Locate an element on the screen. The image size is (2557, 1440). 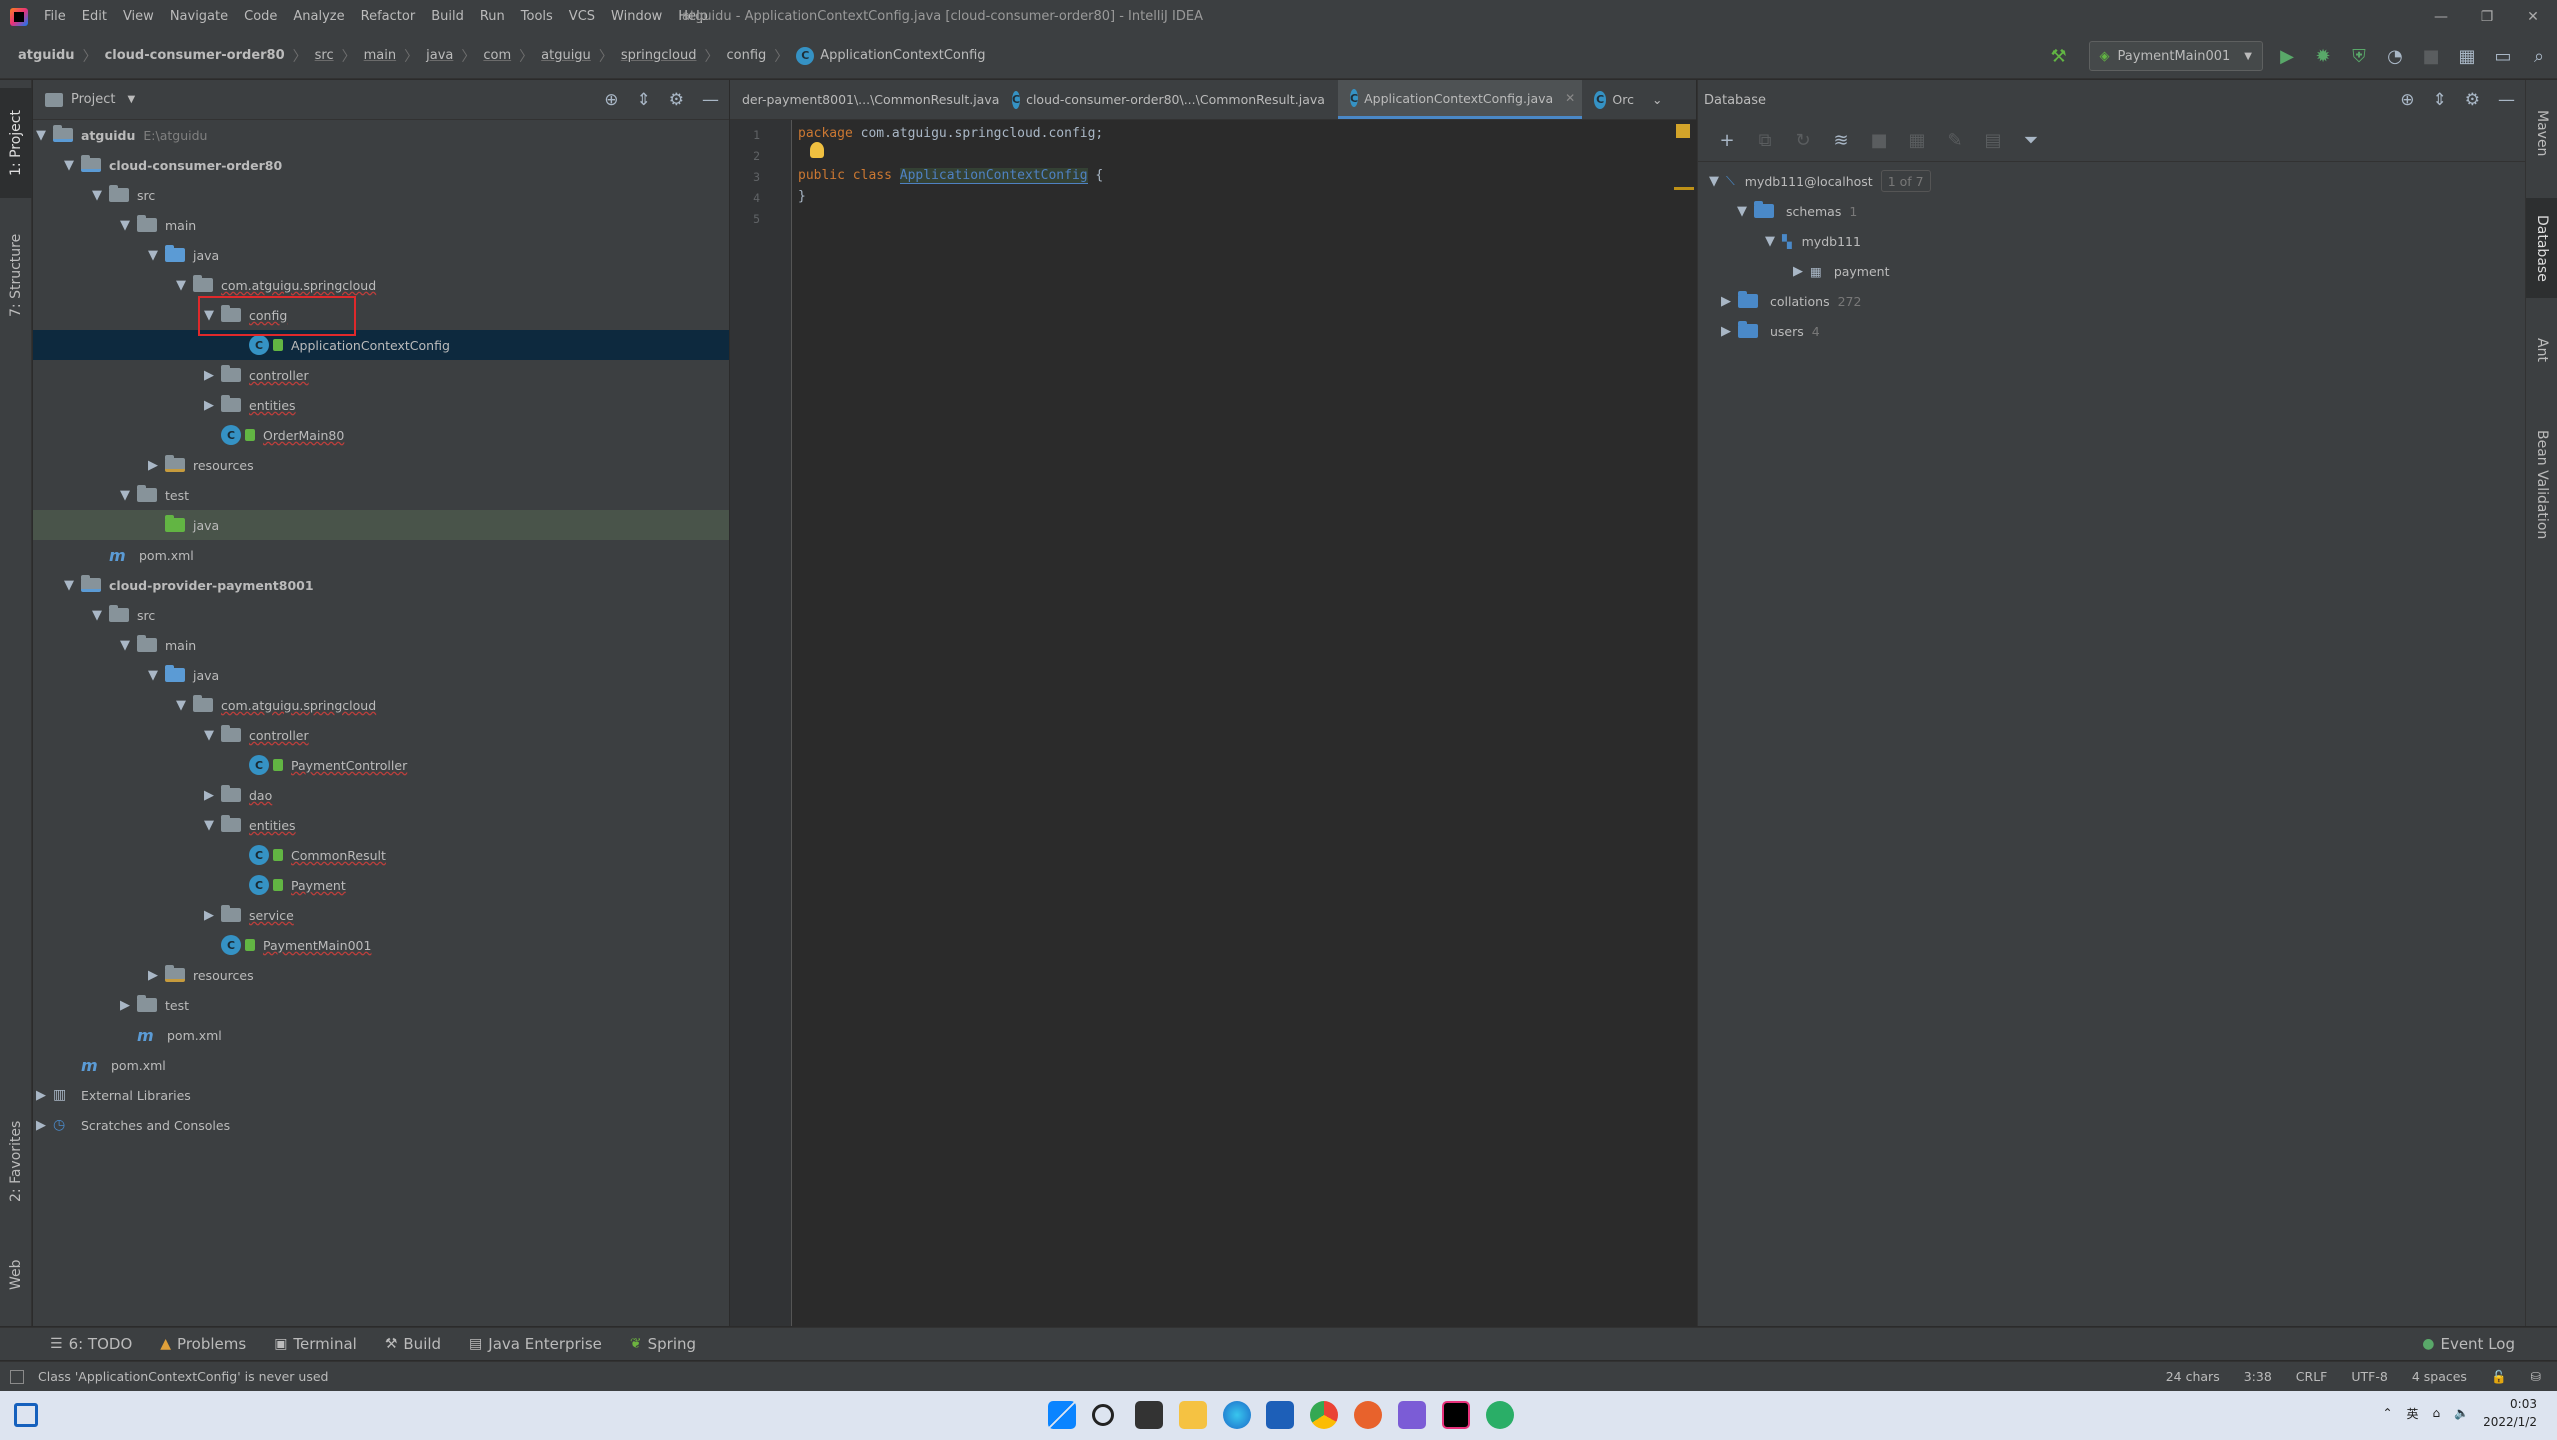
project-tree-row: ▶ dao is located at coordinates (381, 795).